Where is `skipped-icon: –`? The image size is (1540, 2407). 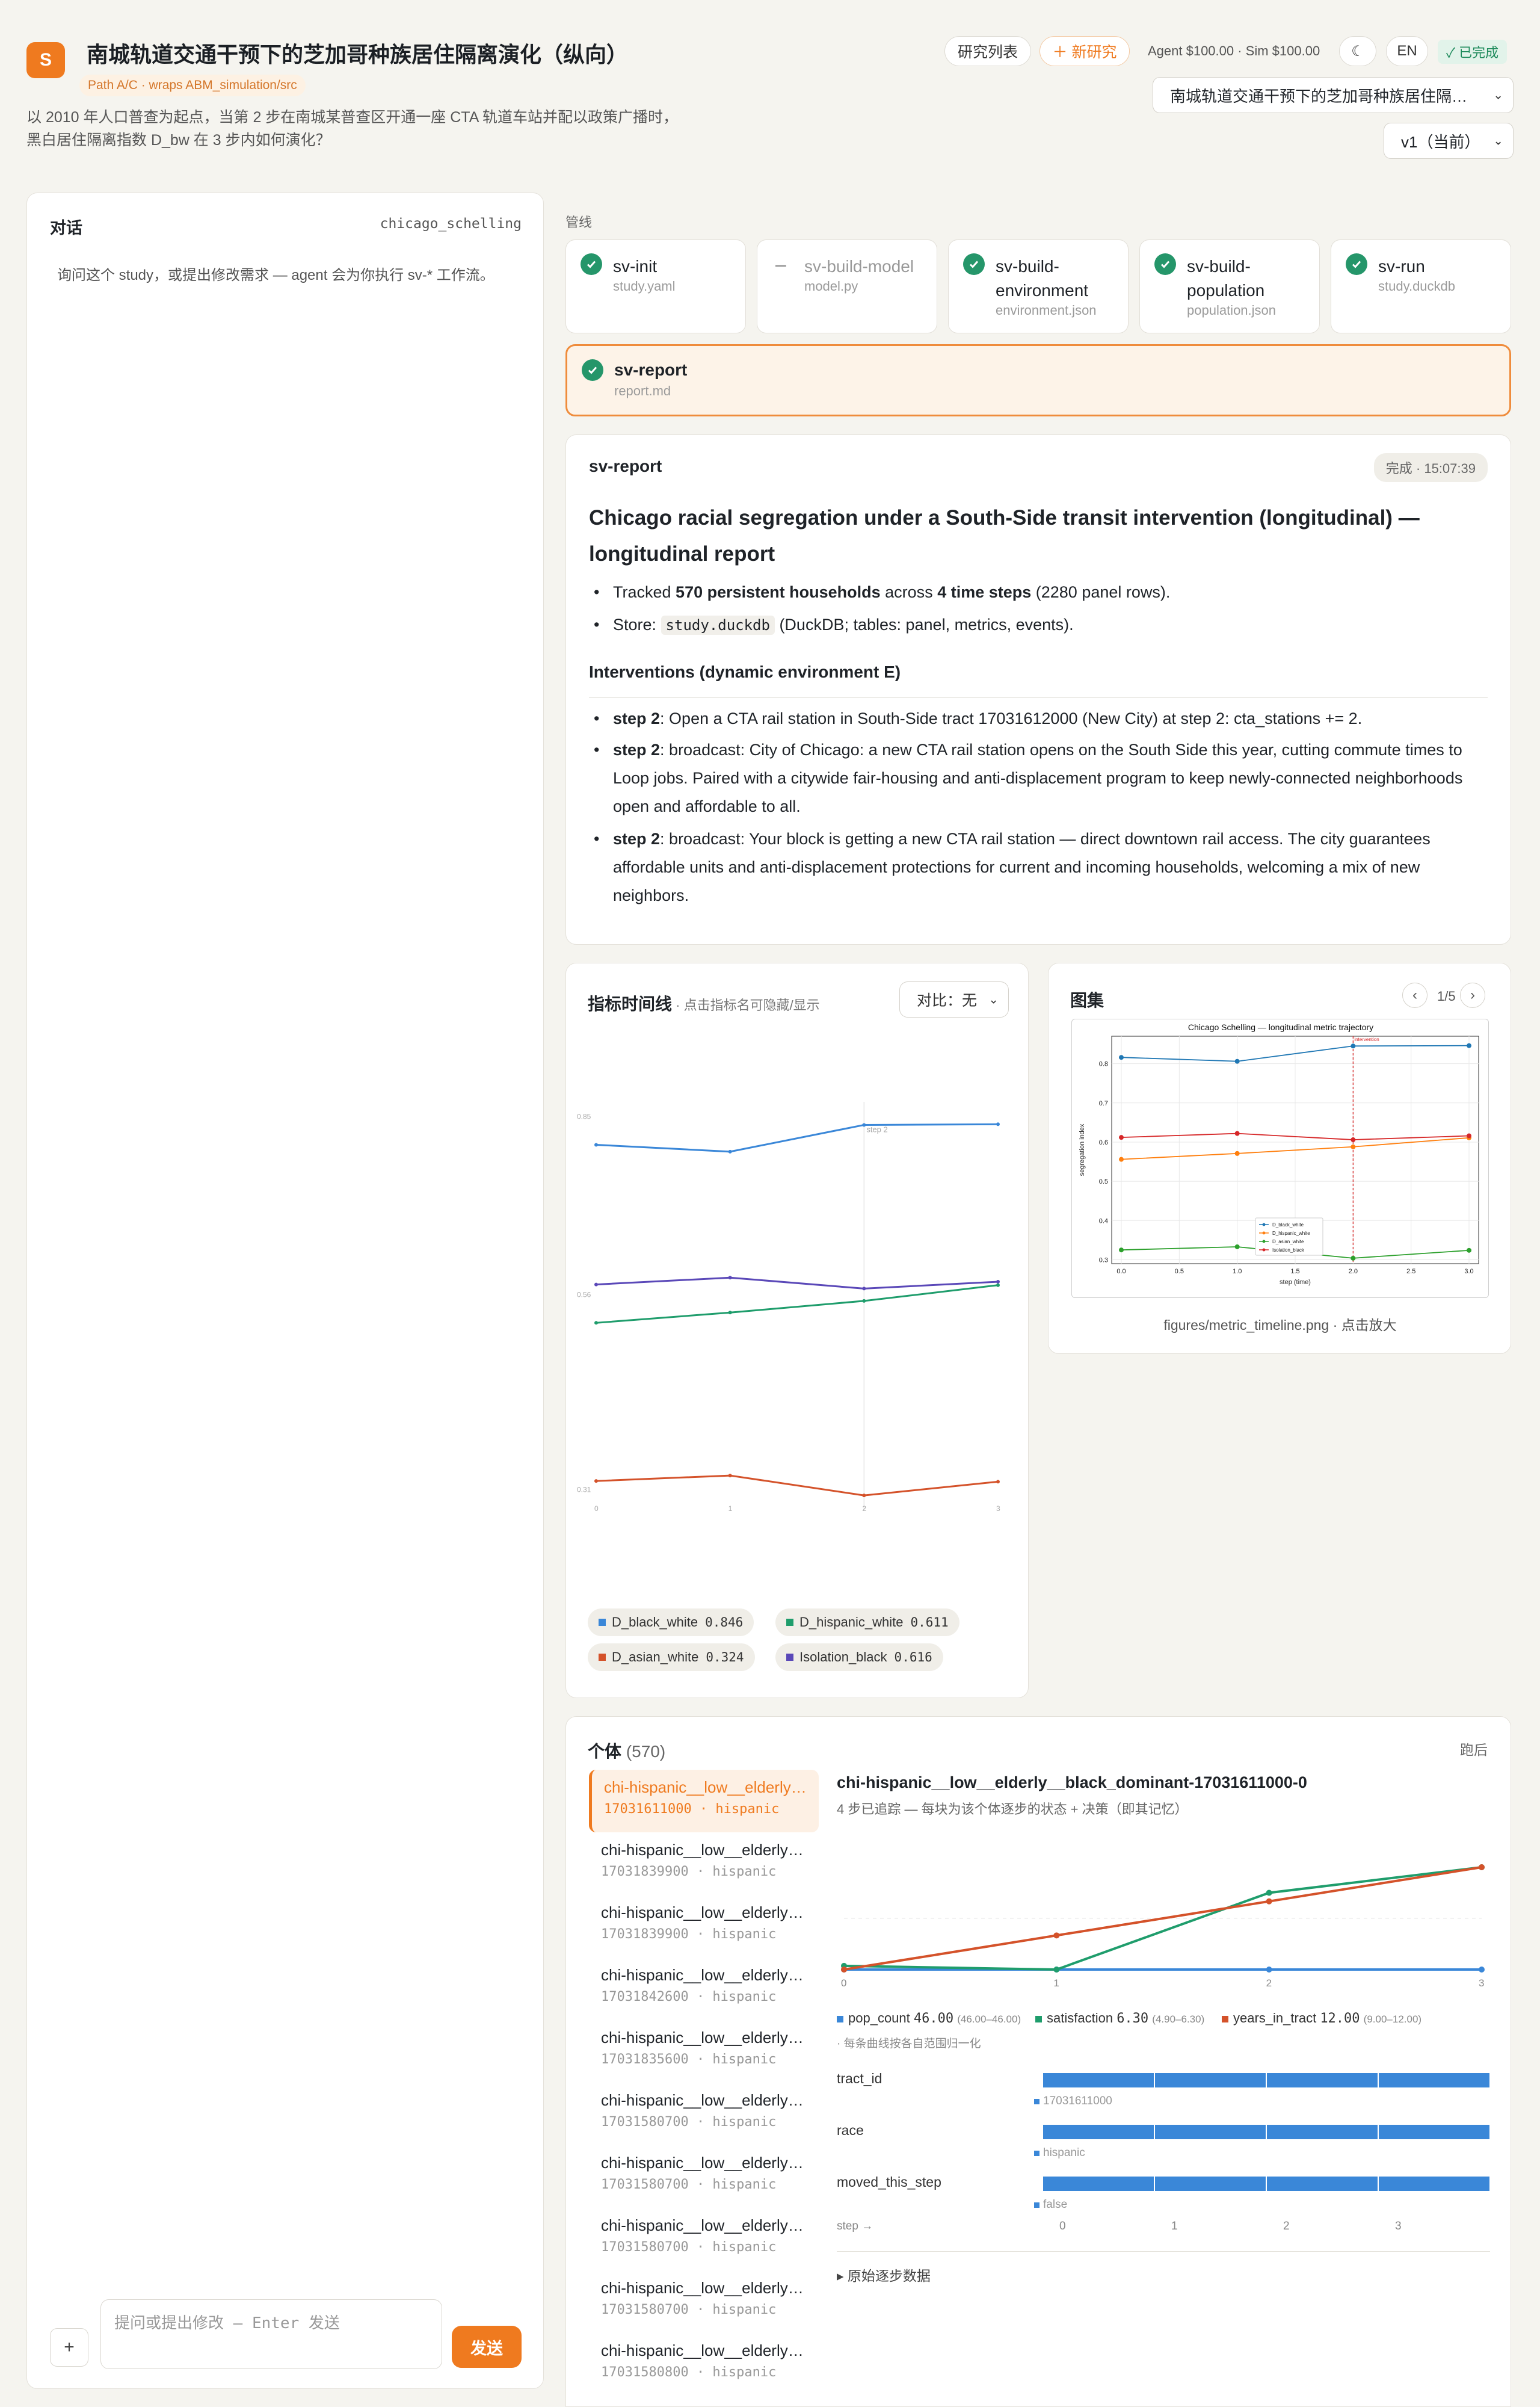 skipped-icon: – is located at coordinates (780, 264).